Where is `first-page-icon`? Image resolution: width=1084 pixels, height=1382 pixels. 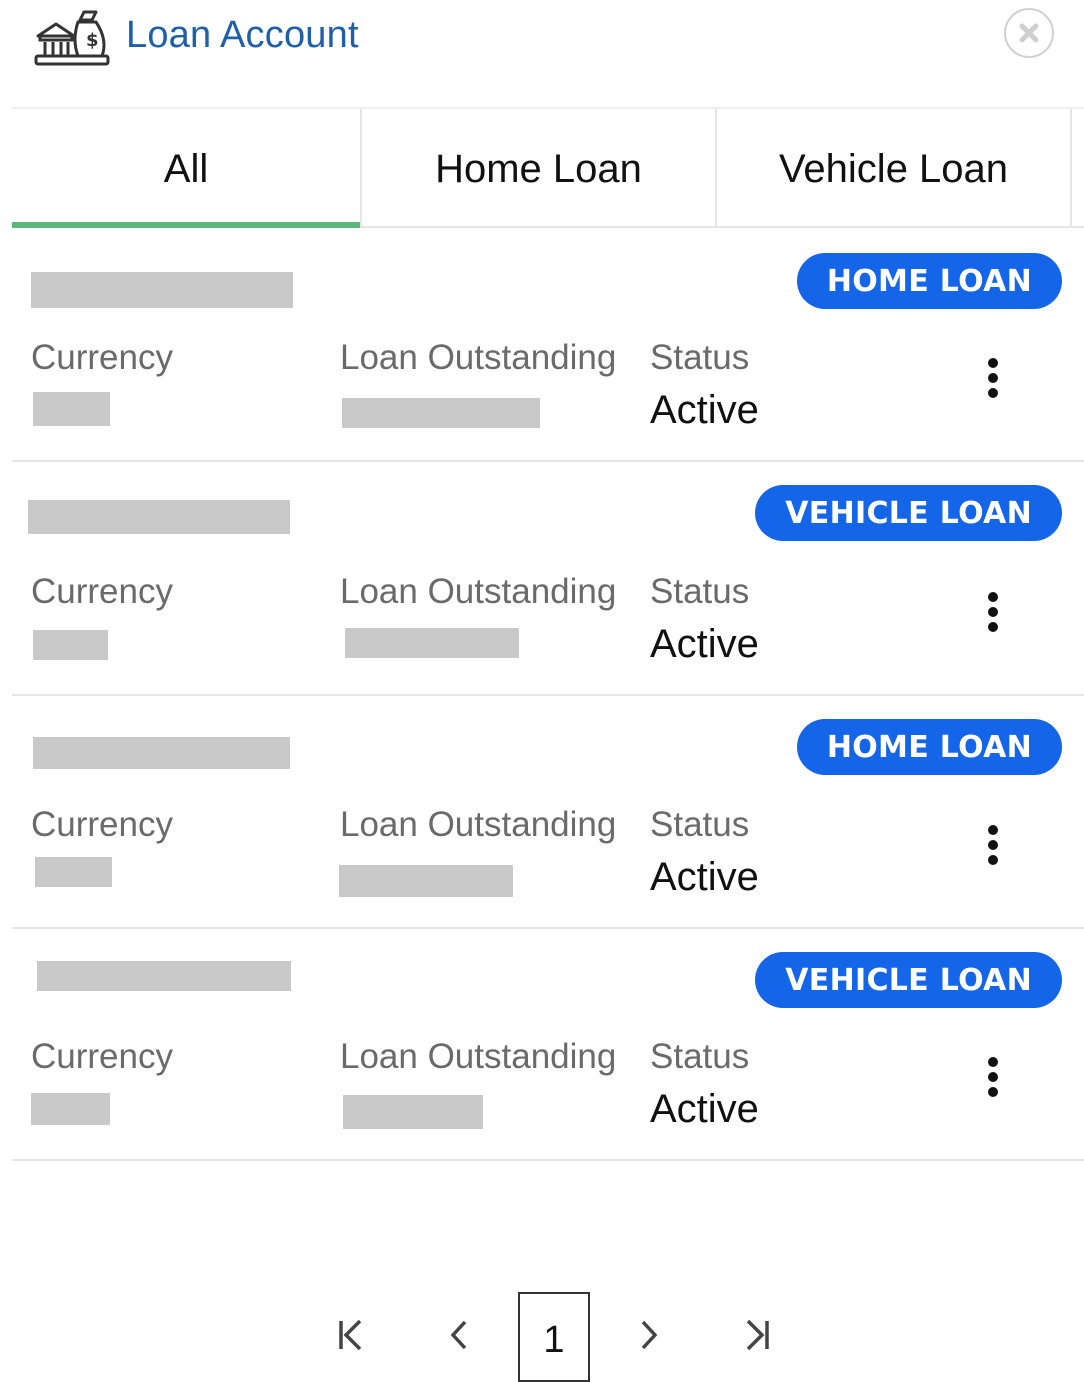
first-page-icon is located at coordinates (350, 1335).